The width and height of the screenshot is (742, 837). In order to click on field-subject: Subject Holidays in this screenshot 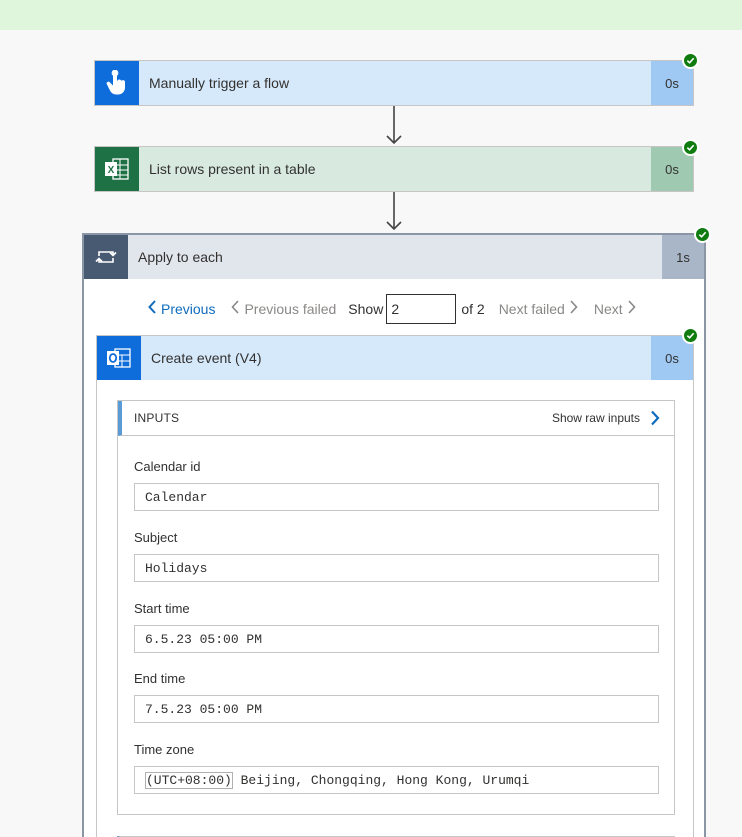, I will do `click(396, 556)`.